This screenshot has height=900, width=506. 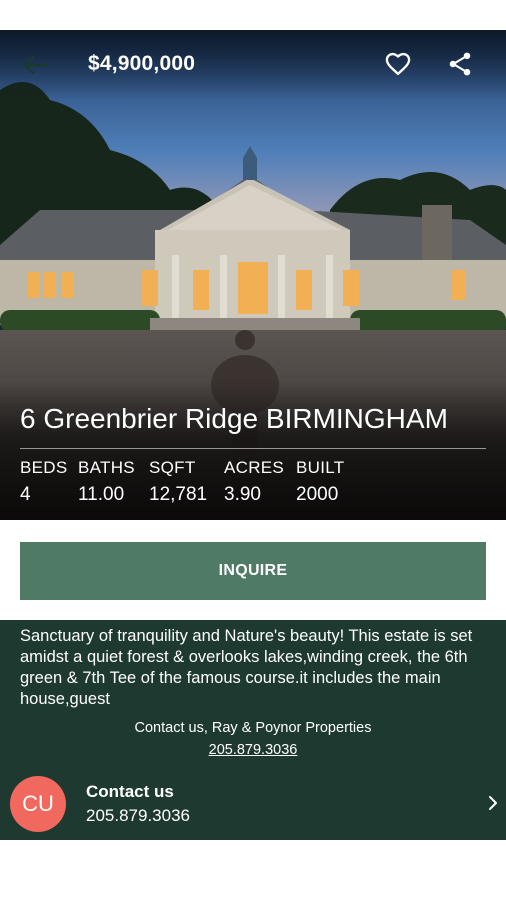 I want to click on system-nav-bar, so click(x=253, y=870).